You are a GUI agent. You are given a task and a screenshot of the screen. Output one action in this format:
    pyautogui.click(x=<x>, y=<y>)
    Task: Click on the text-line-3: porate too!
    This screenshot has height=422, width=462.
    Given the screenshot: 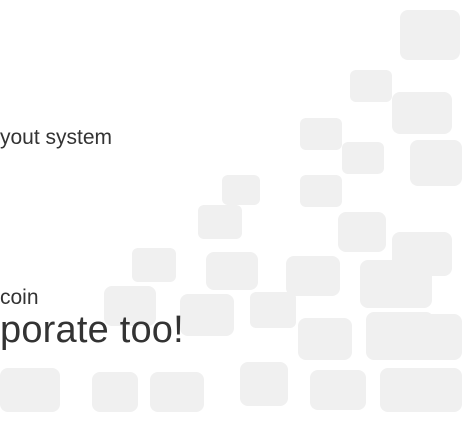 What is the action you would take?
    pyautogui.click(x=92, y=330)
    